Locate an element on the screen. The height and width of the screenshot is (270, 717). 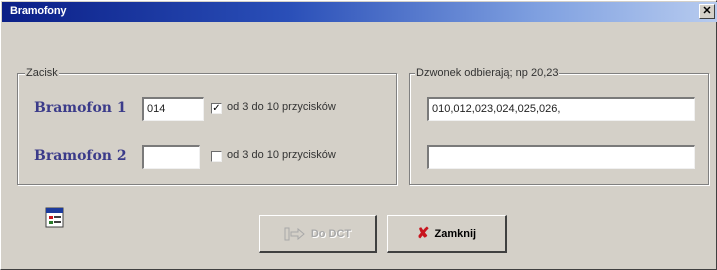
bramofon-1-checkbox: ✓ is located at coordinates (216, 108).